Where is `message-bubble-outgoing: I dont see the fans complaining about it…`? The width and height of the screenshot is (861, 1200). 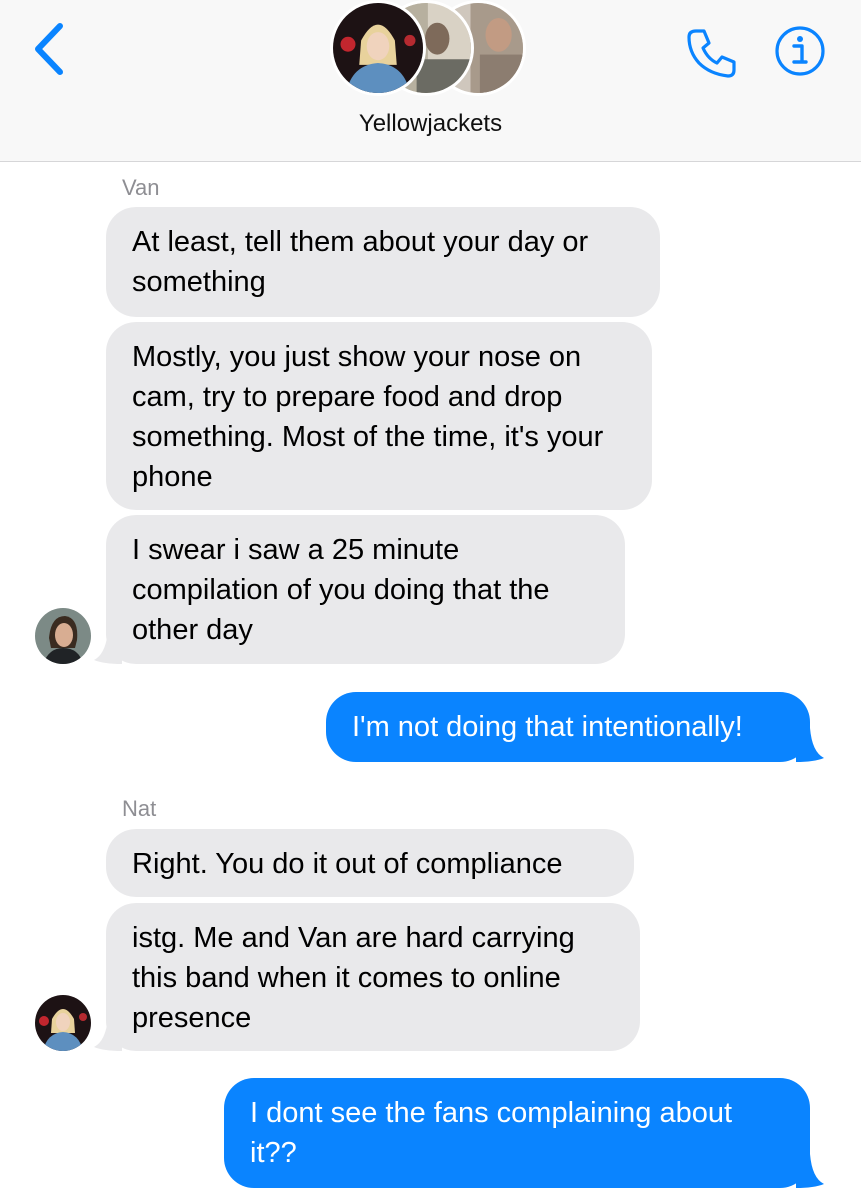
message-bubble-outgoing: I dont see the fans complaining about it… is located at coordinates (517, 1133).